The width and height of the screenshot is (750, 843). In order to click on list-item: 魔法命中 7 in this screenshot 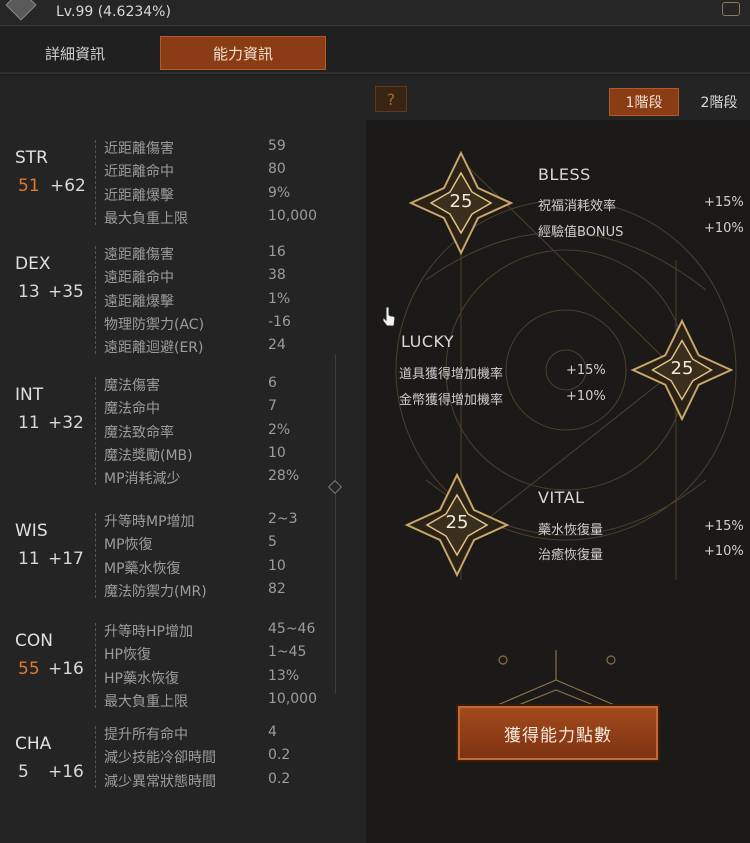, I will do `click(190, 408)`.